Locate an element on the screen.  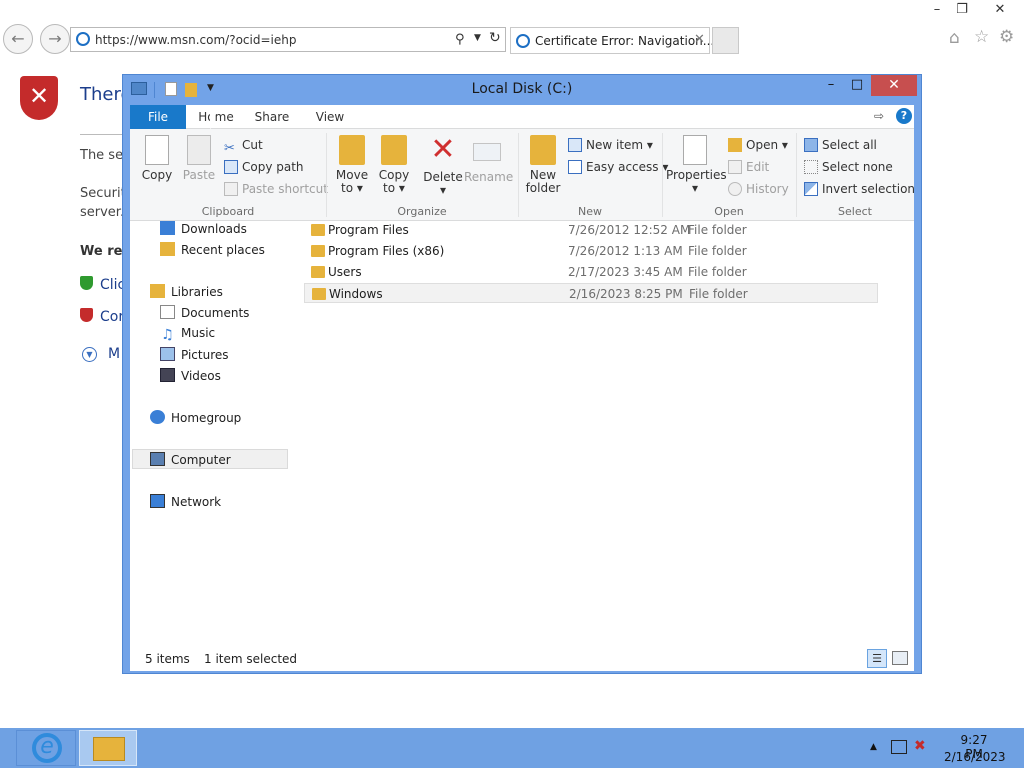
computer-icon is located at coordinates (157, 459).